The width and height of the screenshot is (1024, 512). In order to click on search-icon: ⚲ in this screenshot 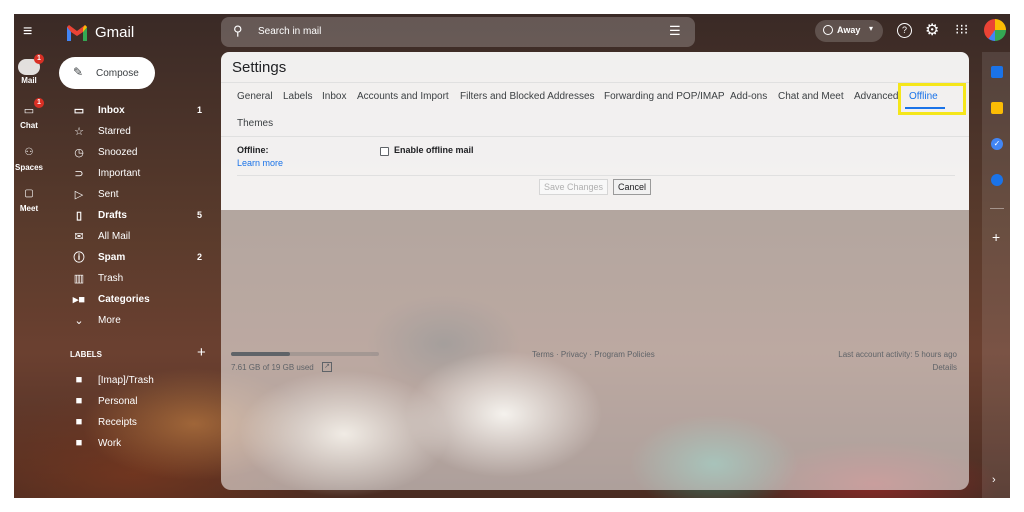, I will do `click(238, 31)`.